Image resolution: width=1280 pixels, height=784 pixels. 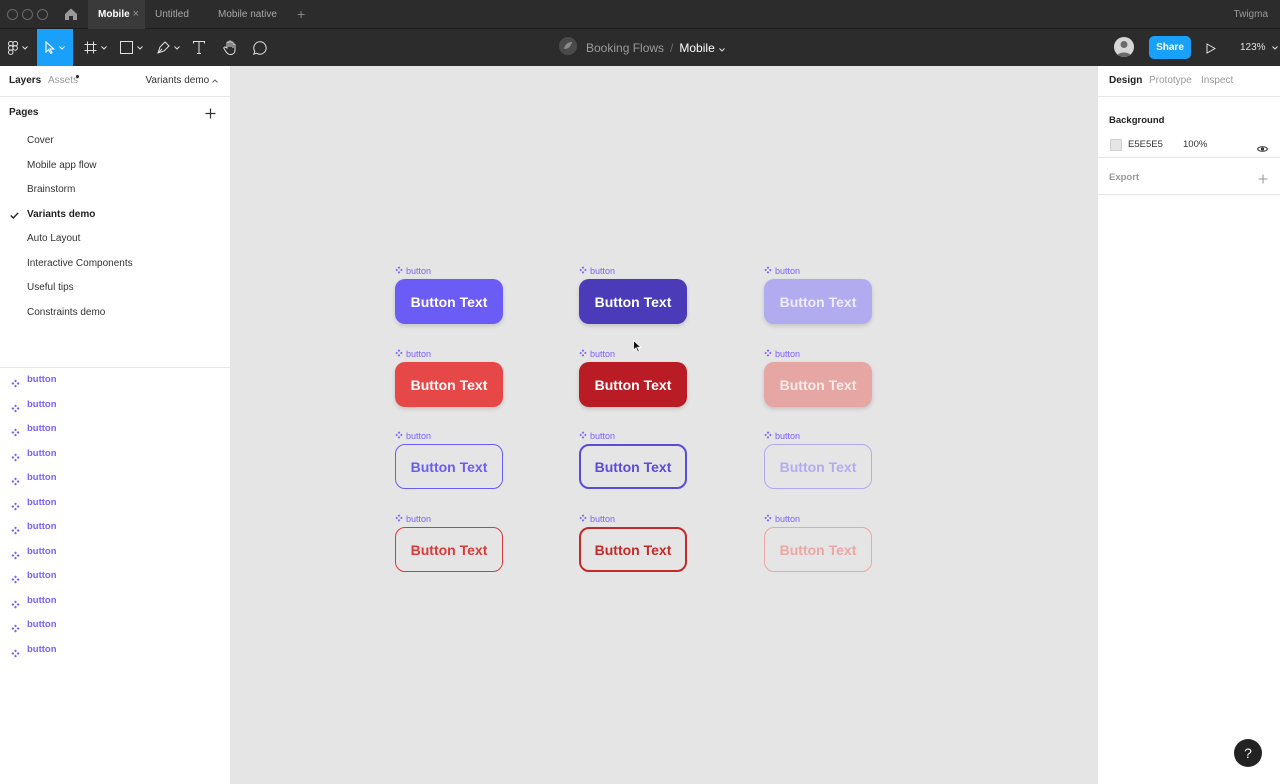 I want to click on comment-tool-button, so click(x=260, y=47).